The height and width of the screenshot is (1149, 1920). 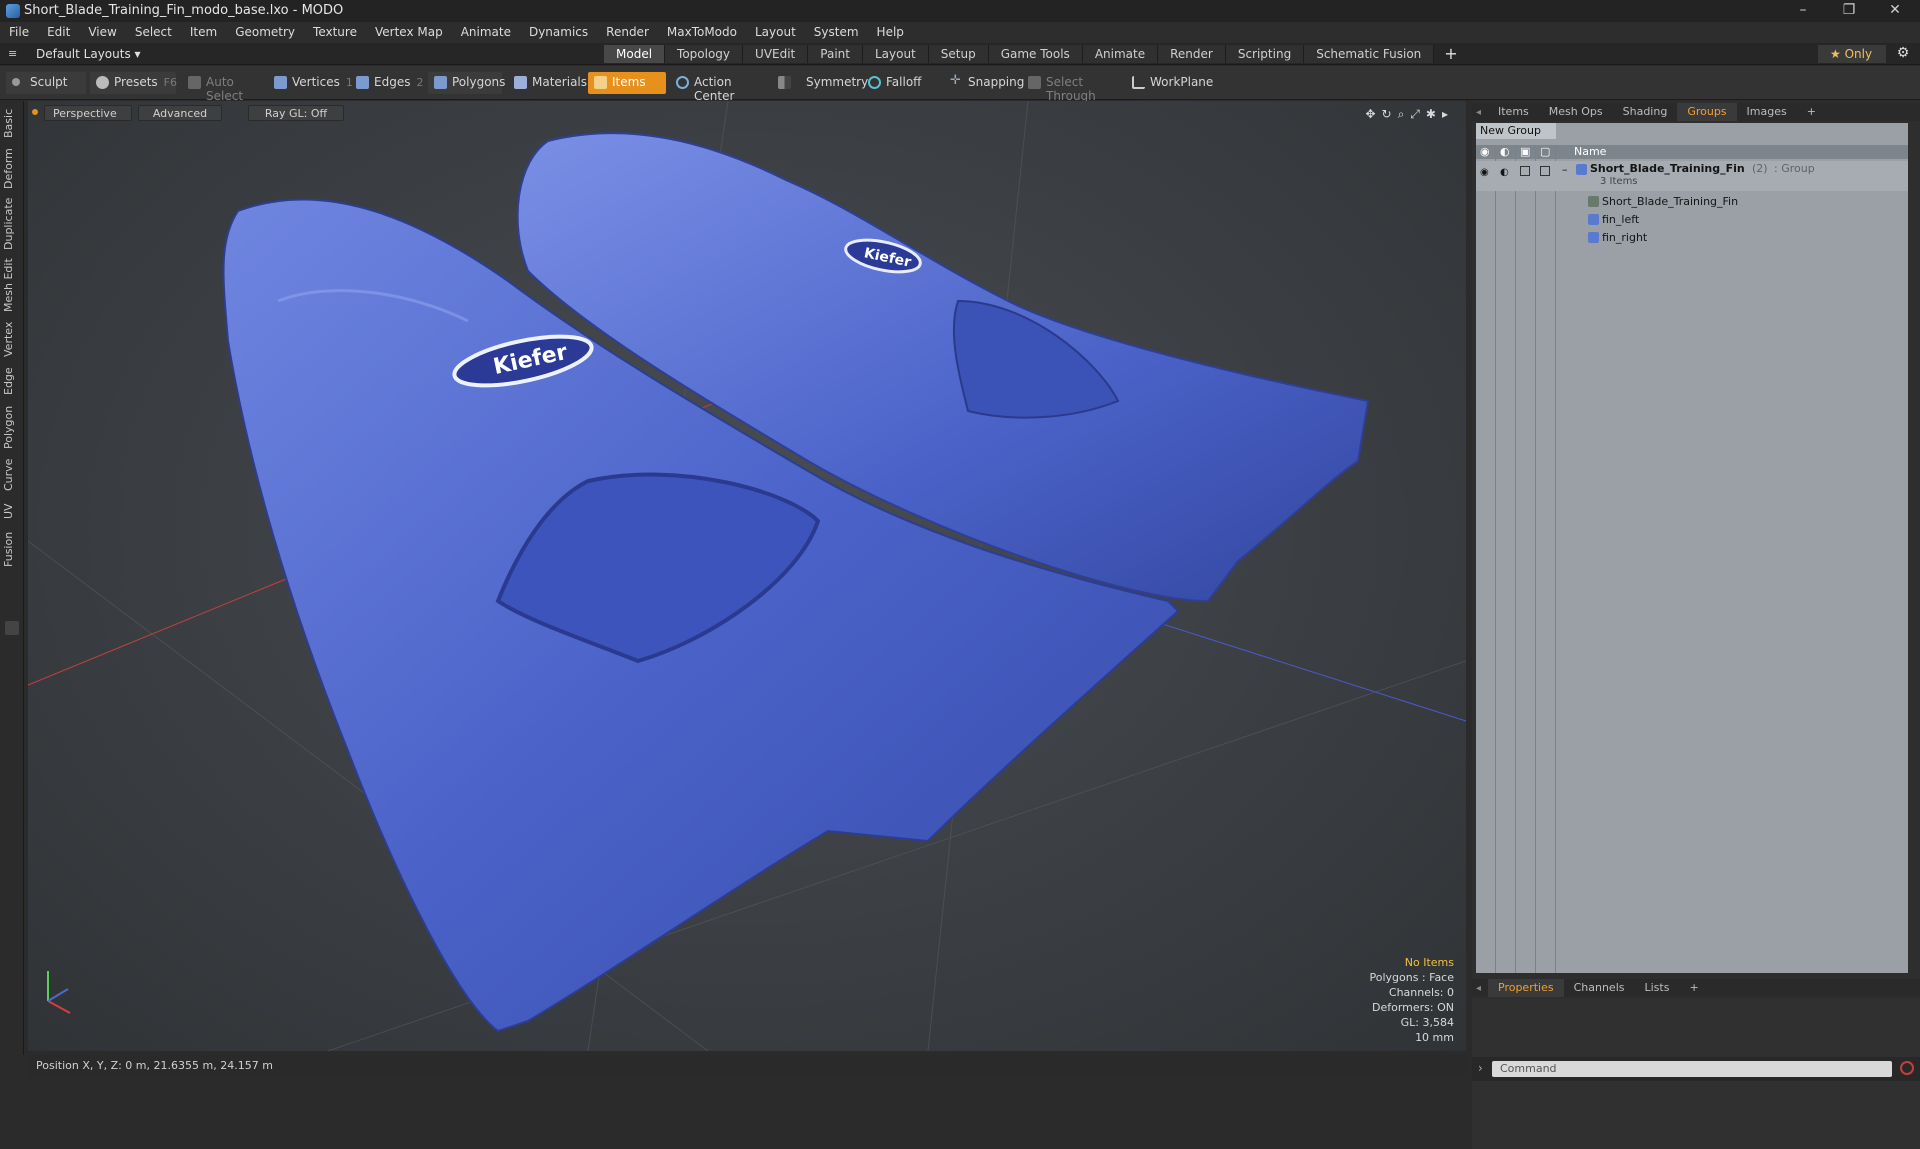 I want to click on menu-vertex-map: Vertex Map, so click(x=409, y=30).